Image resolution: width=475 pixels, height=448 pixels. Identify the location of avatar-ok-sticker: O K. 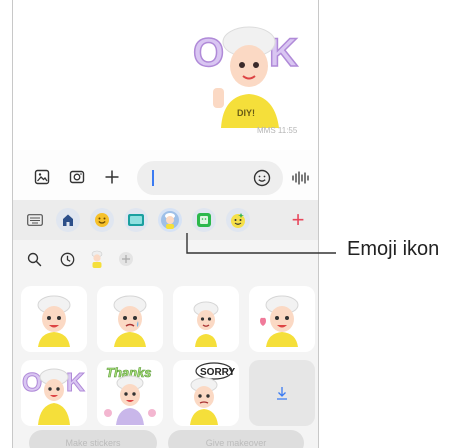
(54, 396).